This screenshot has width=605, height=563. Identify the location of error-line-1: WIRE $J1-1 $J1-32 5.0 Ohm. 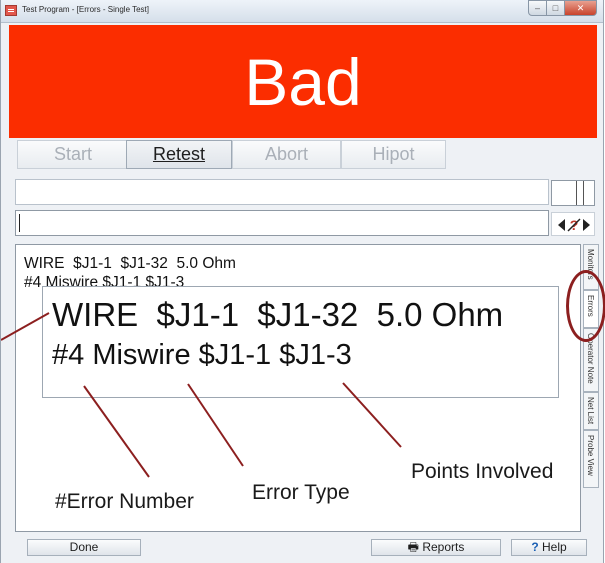
(130, 263).